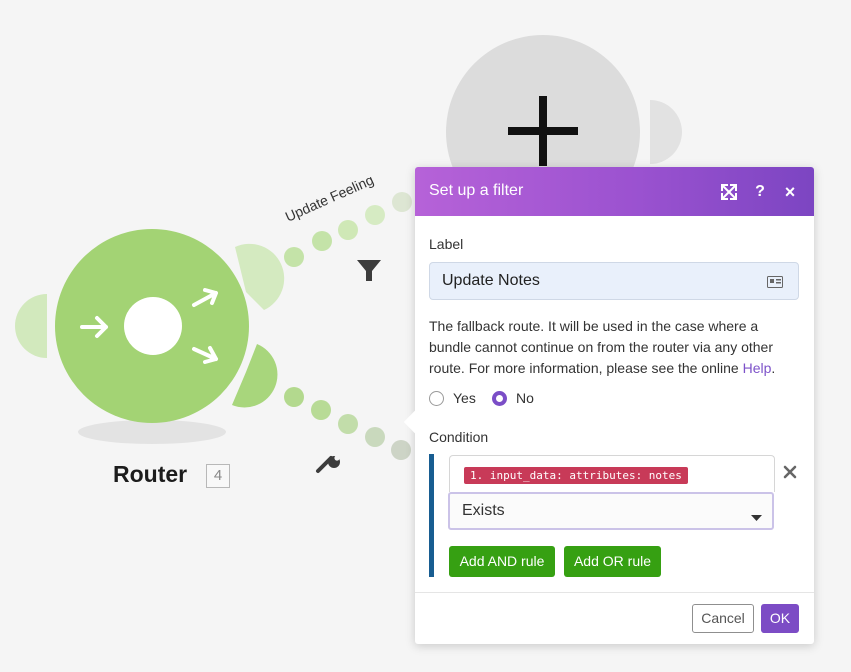 Image resolution: width=851 pixels, height=672 pixels. Describe the element at coordinates (614, 281) in the screenshot. I see `label-input: Update Notes` at that location.